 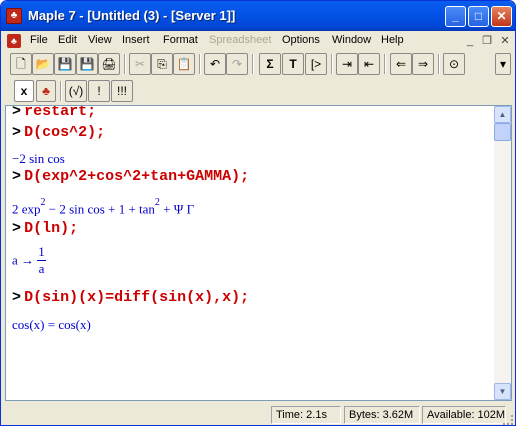 What do you see at coordinates (24, 91) in the screenshot?
I see `math-input-button: x` at bounding box center [24, 91].